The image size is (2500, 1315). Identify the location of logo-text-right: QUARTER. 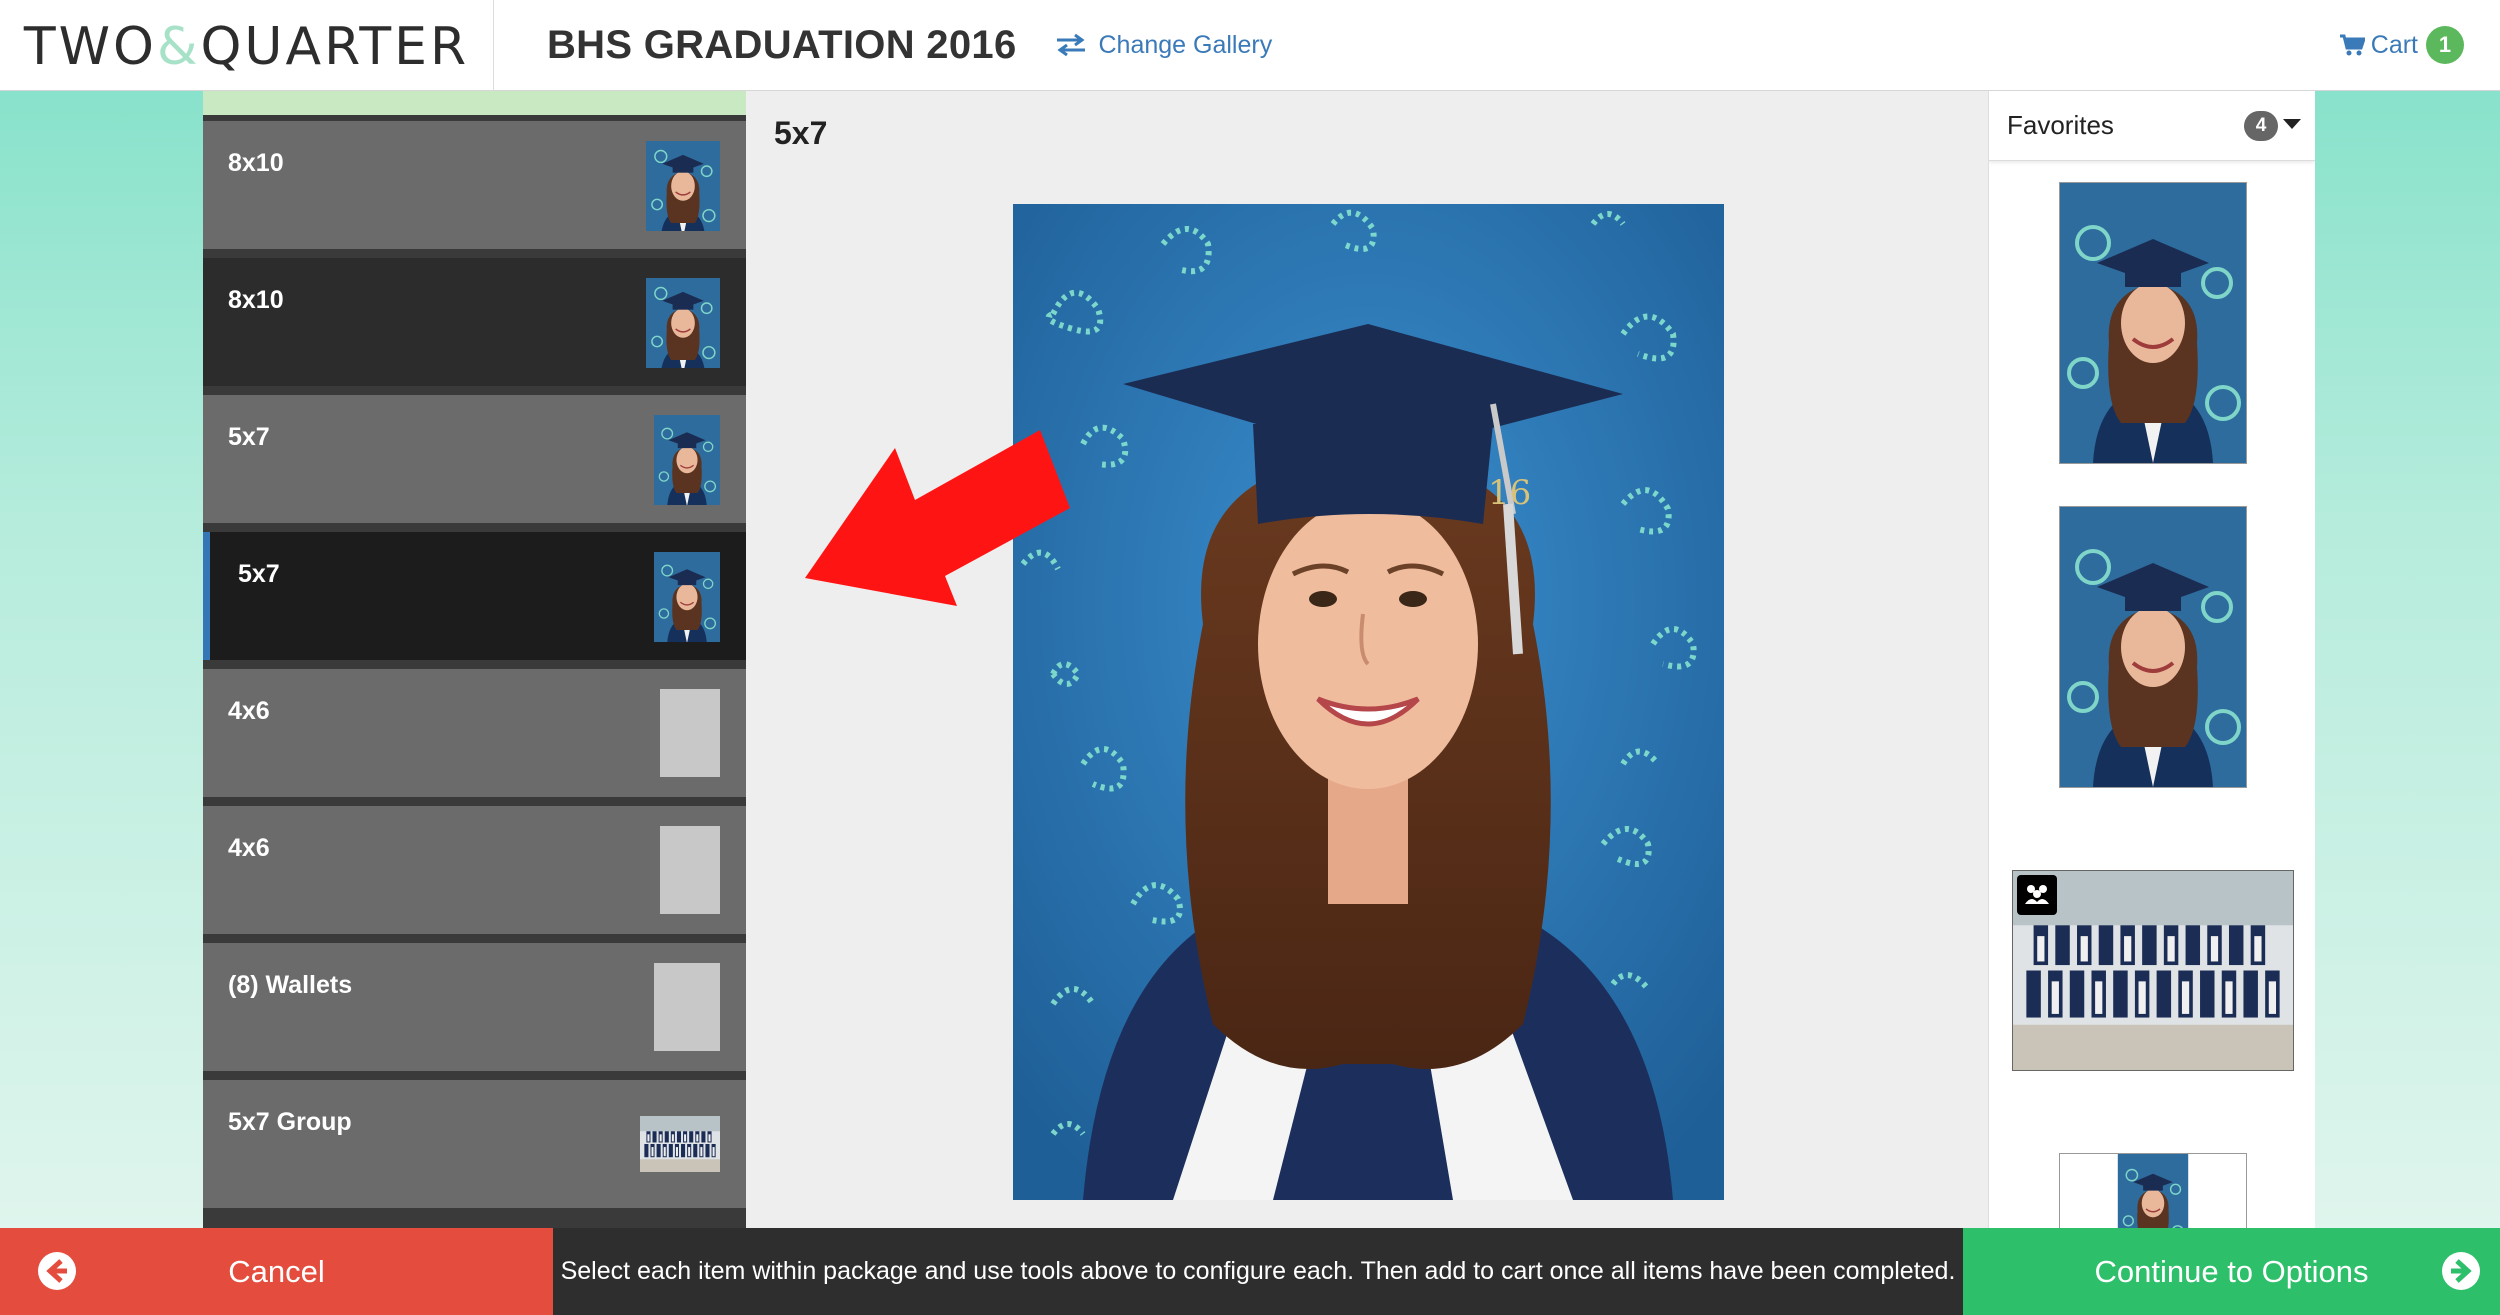
(335, 47).